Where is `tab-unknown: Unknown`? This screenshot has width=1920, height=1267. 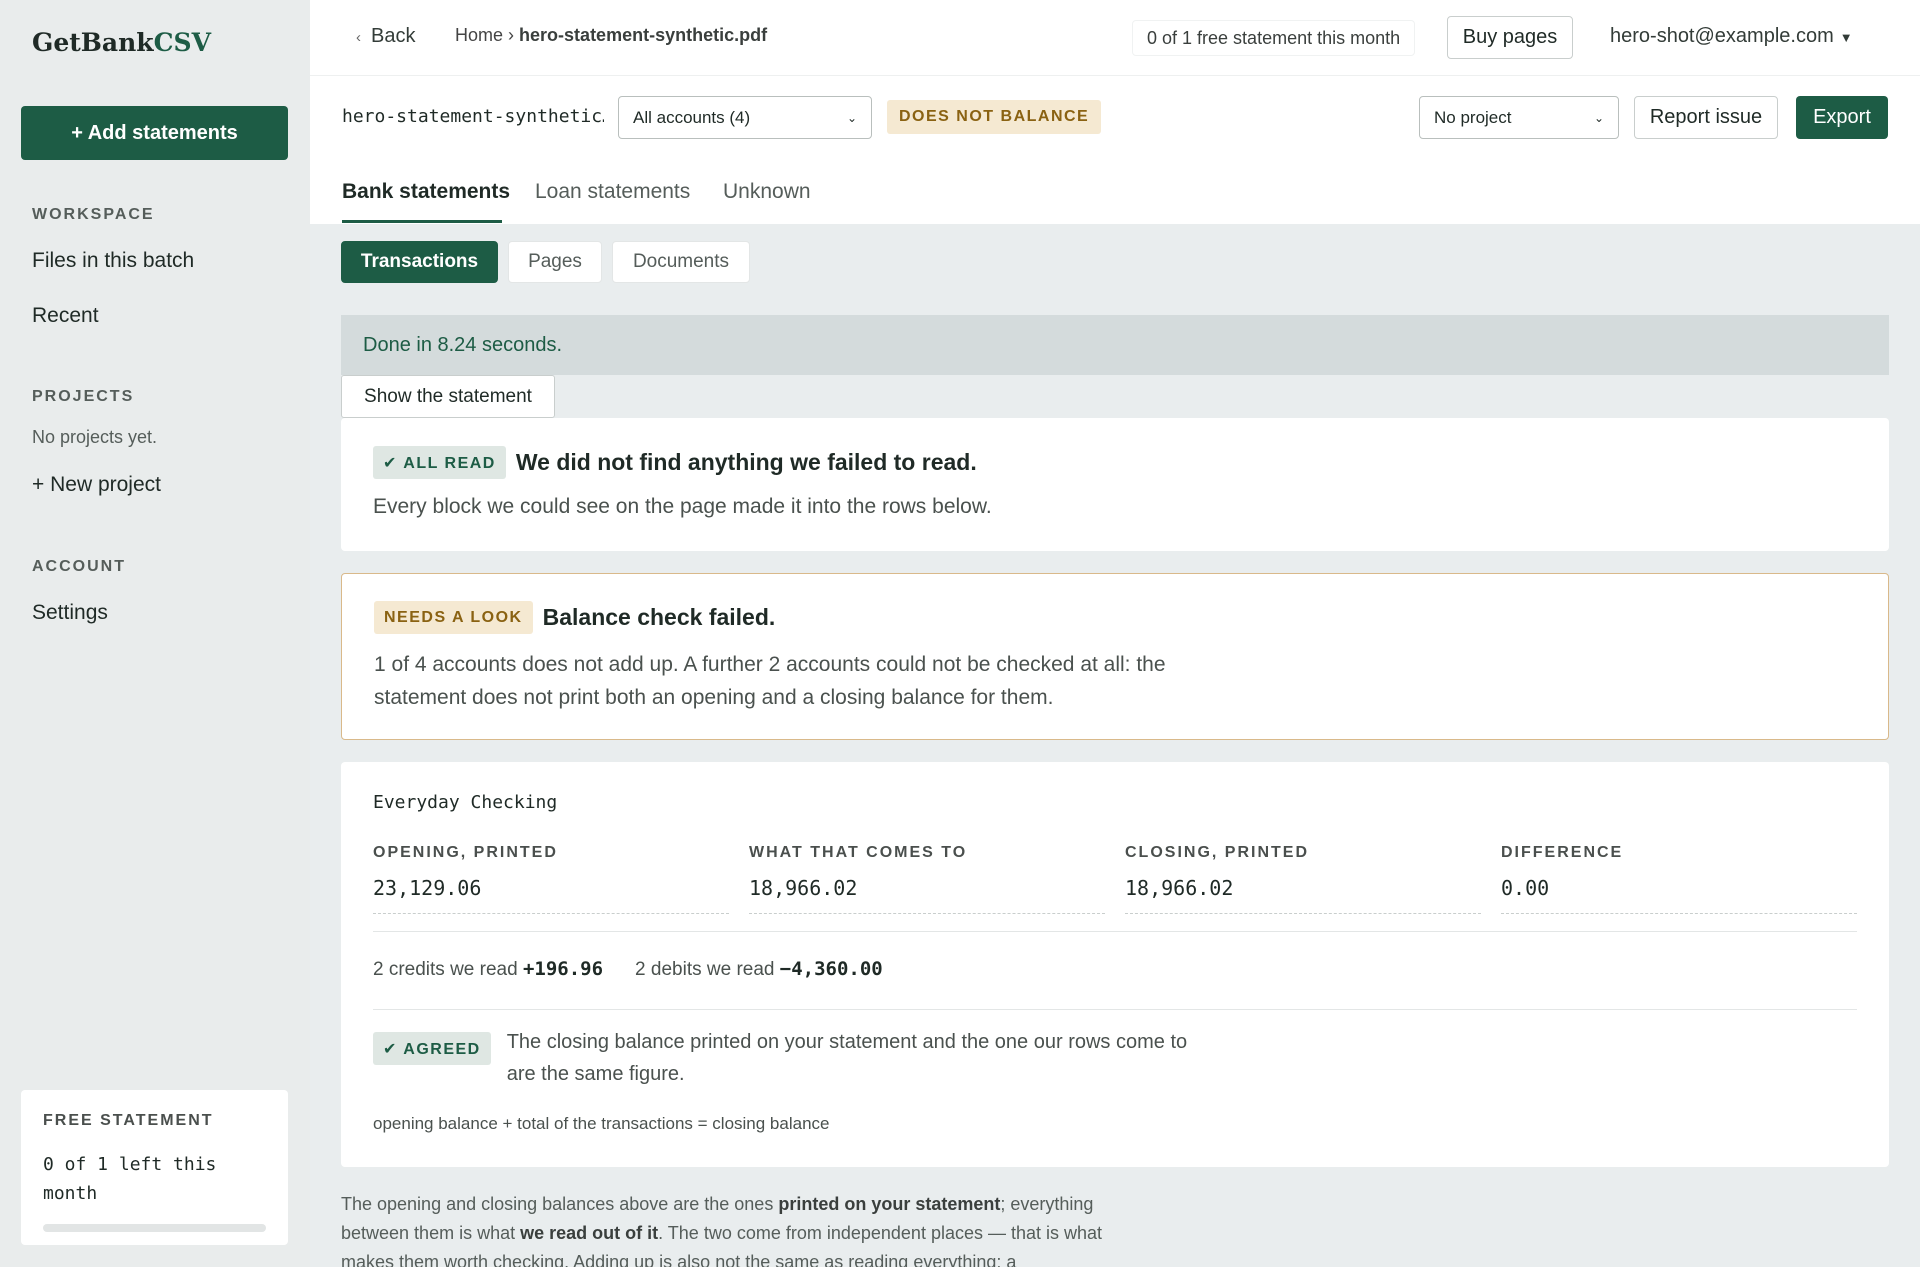 tab-unknown: Unknown is located at coordinates (767, 192).